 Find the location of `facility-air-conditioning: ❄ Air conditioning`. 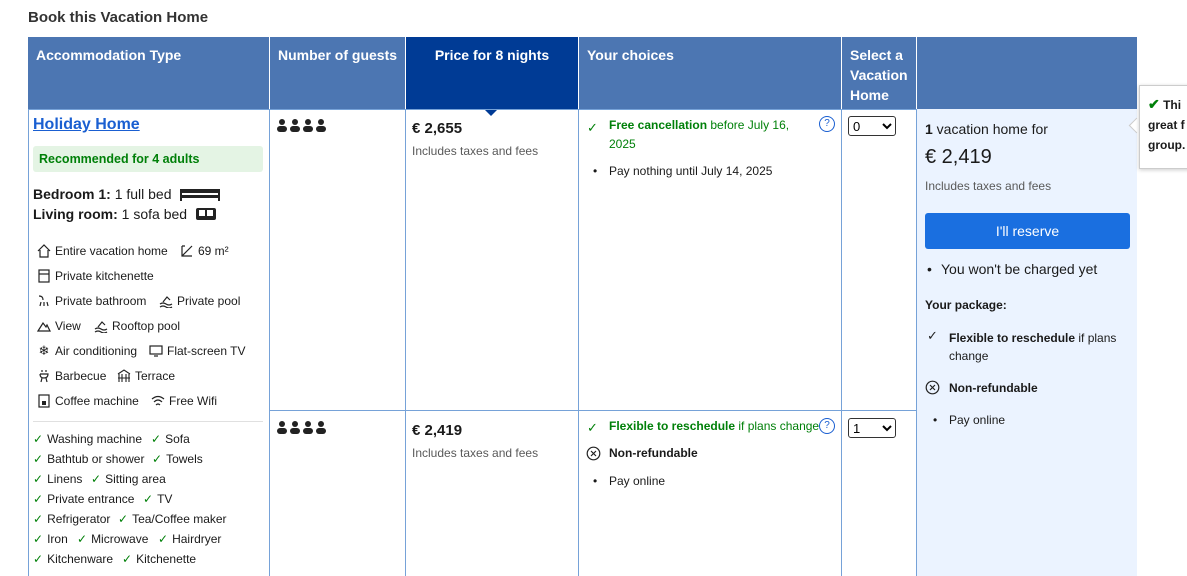

facility-air-conditioning: ❄ Air conditioning is located at coordinates (87, 350).